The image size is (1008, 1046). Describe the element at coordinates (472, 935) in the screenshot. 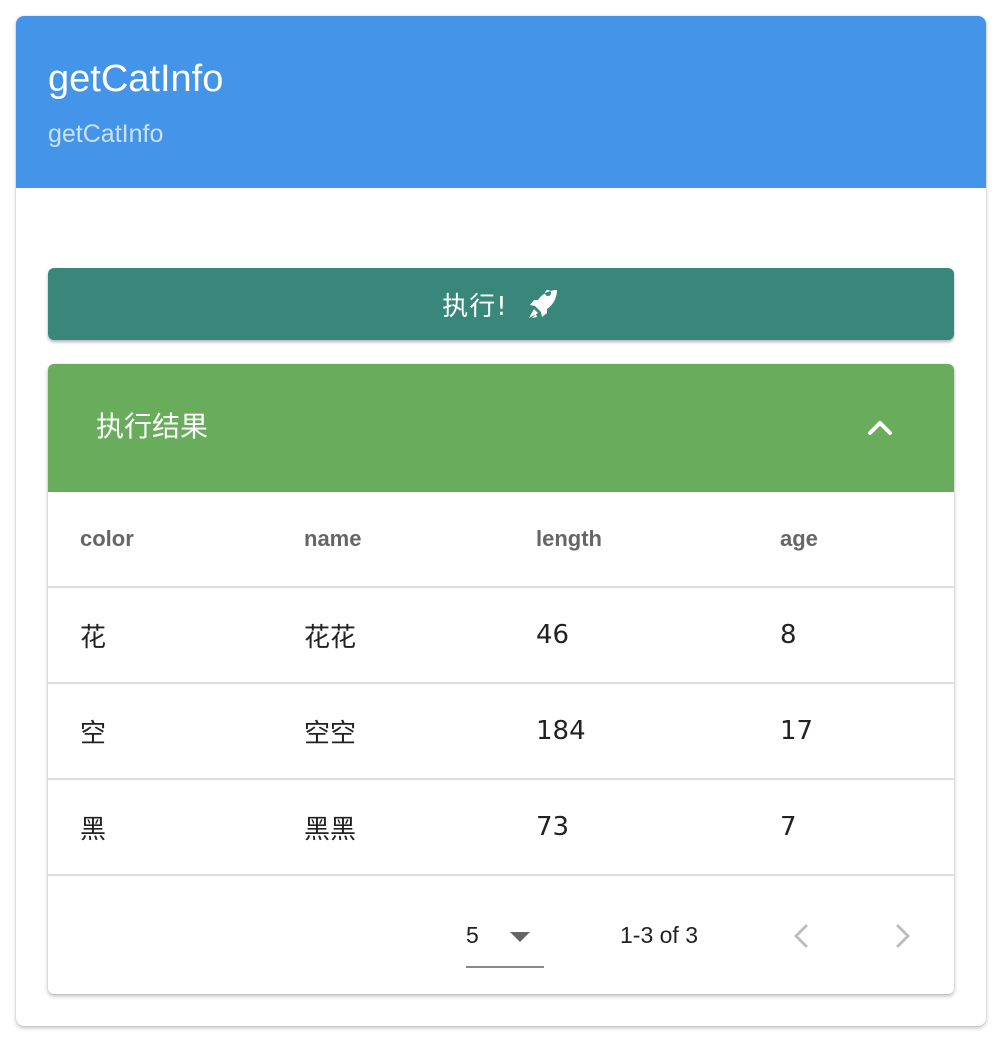

I see `rows-per-page-value: 5` at that location.